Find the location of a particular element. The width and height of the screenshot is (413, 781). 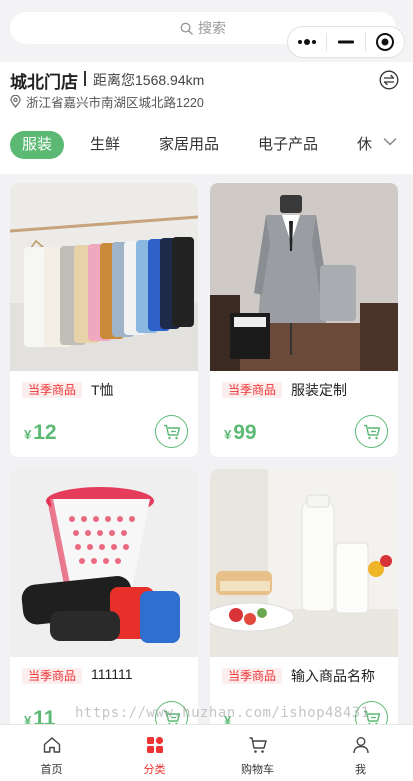

category-tabs: 服装 生鲜 家居用品 电子产品 休 is located at coordinates (206, 147).